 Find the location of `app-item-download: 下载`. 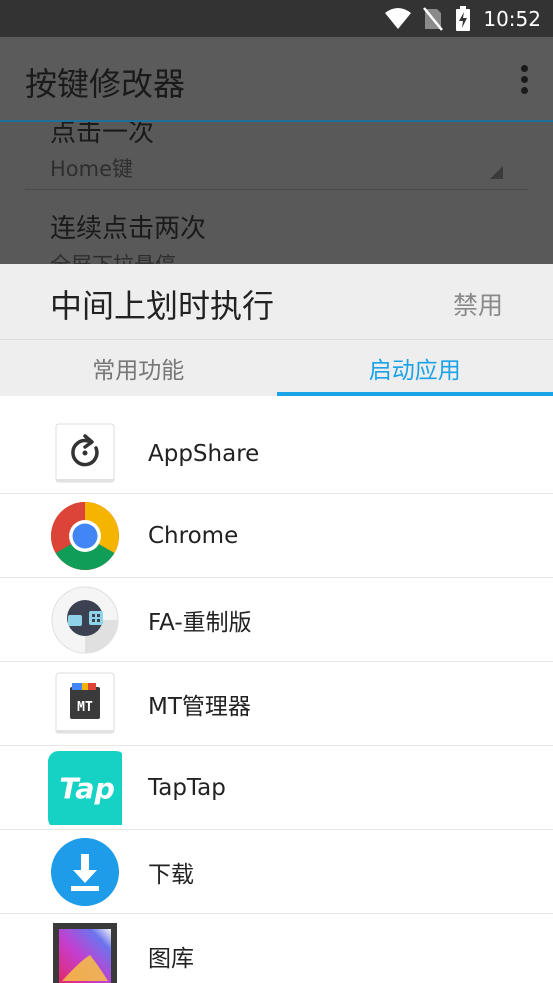

app-item-download: 下载 is located at coordinates (276, 872).